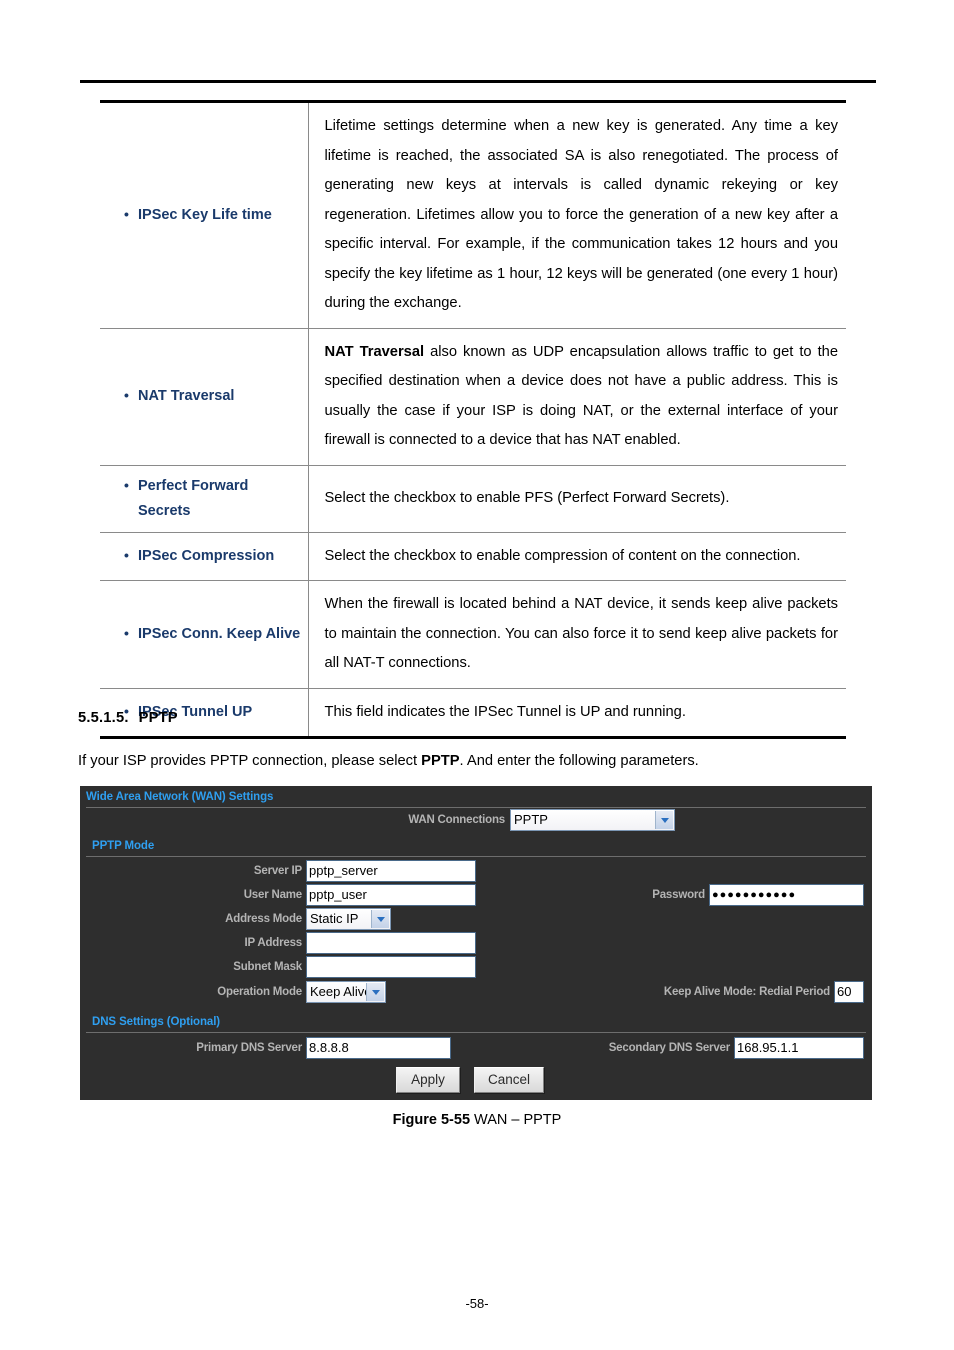  Describe the element at coordinates (123, 846) in the screenshot. I see `pptp-mode-section-title: PPTP Mode` at that location.